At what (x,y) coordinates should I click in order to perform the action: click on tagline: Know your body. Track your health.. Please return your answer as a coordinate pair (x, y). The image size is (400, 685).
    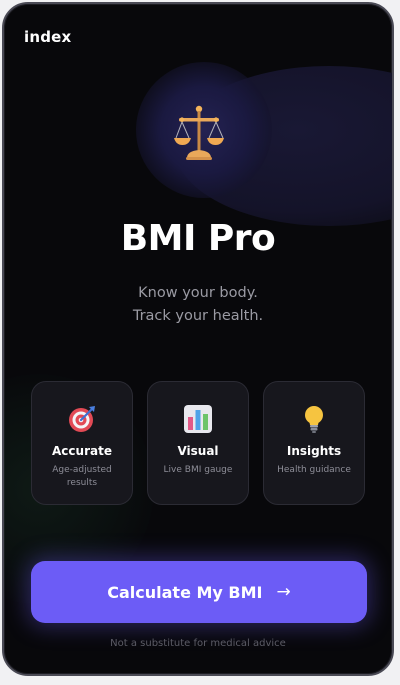
    Looking at the image, I should click on (198, 305).